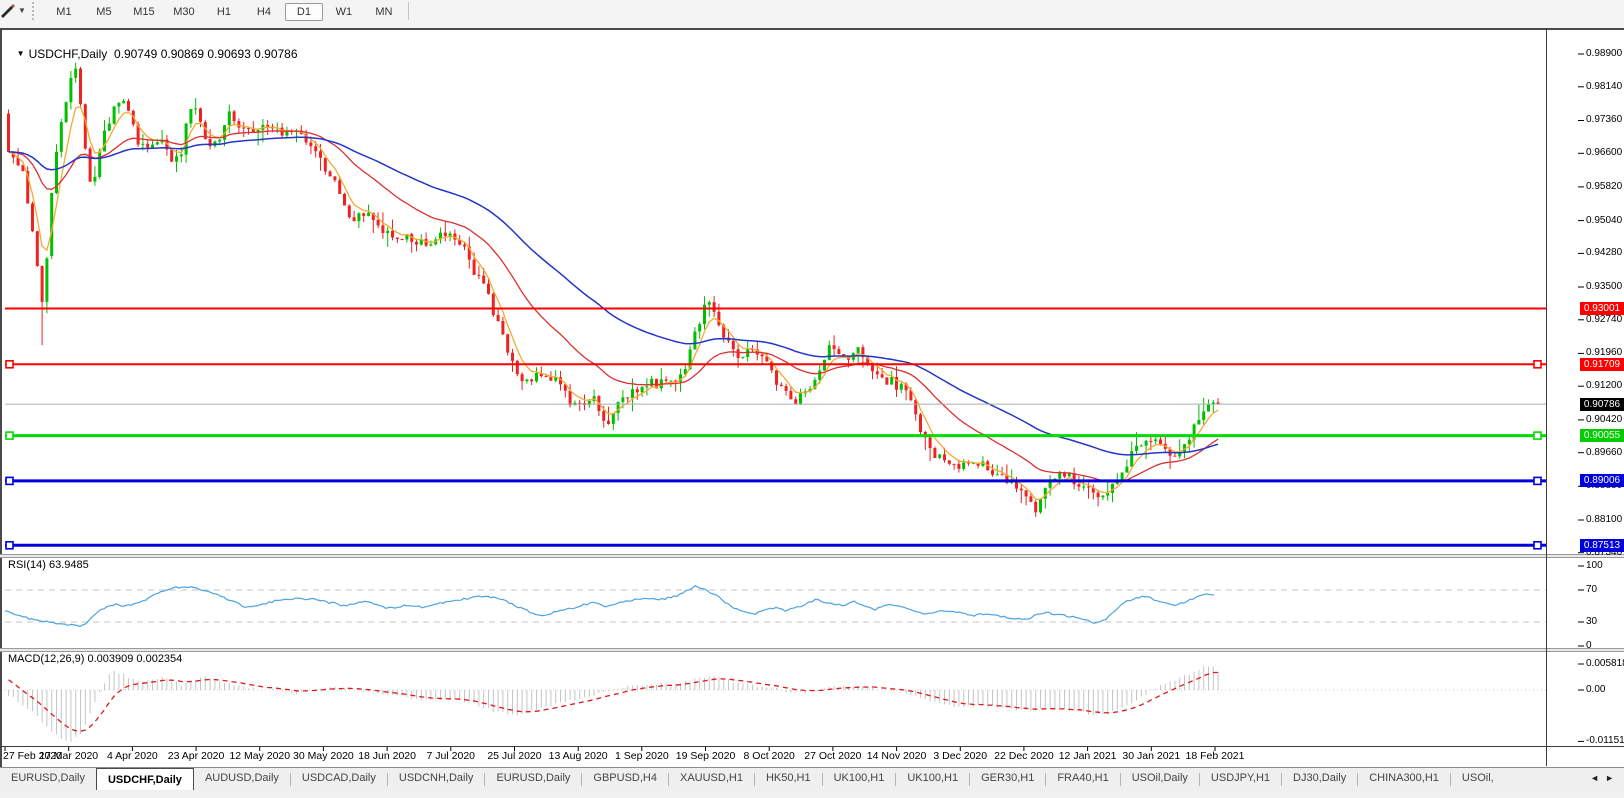 The height and width of the screenshot is (798, 1624). I want to click on time-axis-border, so click(812, 746).